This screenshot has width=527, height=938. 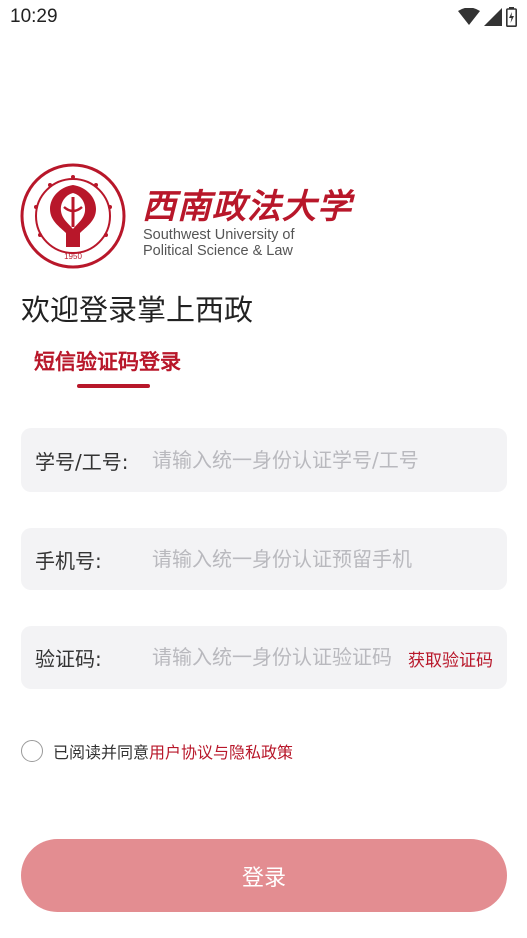 I want to click on wifi-icon, so click(x=469, y=16).